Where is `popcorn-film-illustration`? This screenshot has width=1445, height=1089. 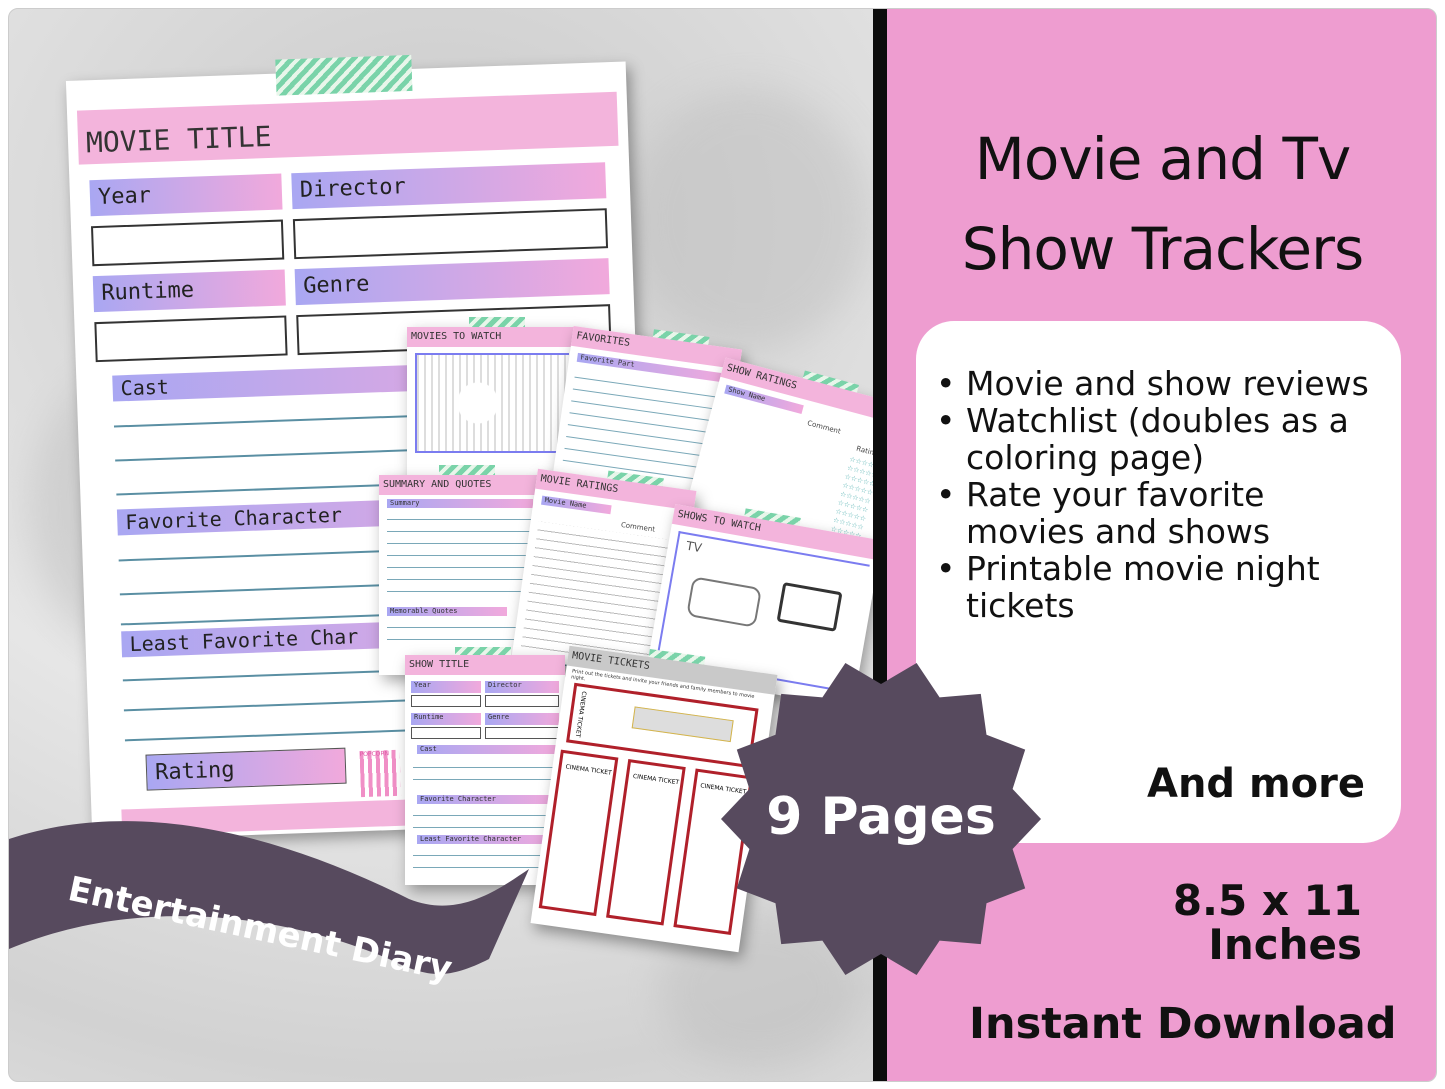 popcorn-film-illustration is located at coordinates (492, 403).